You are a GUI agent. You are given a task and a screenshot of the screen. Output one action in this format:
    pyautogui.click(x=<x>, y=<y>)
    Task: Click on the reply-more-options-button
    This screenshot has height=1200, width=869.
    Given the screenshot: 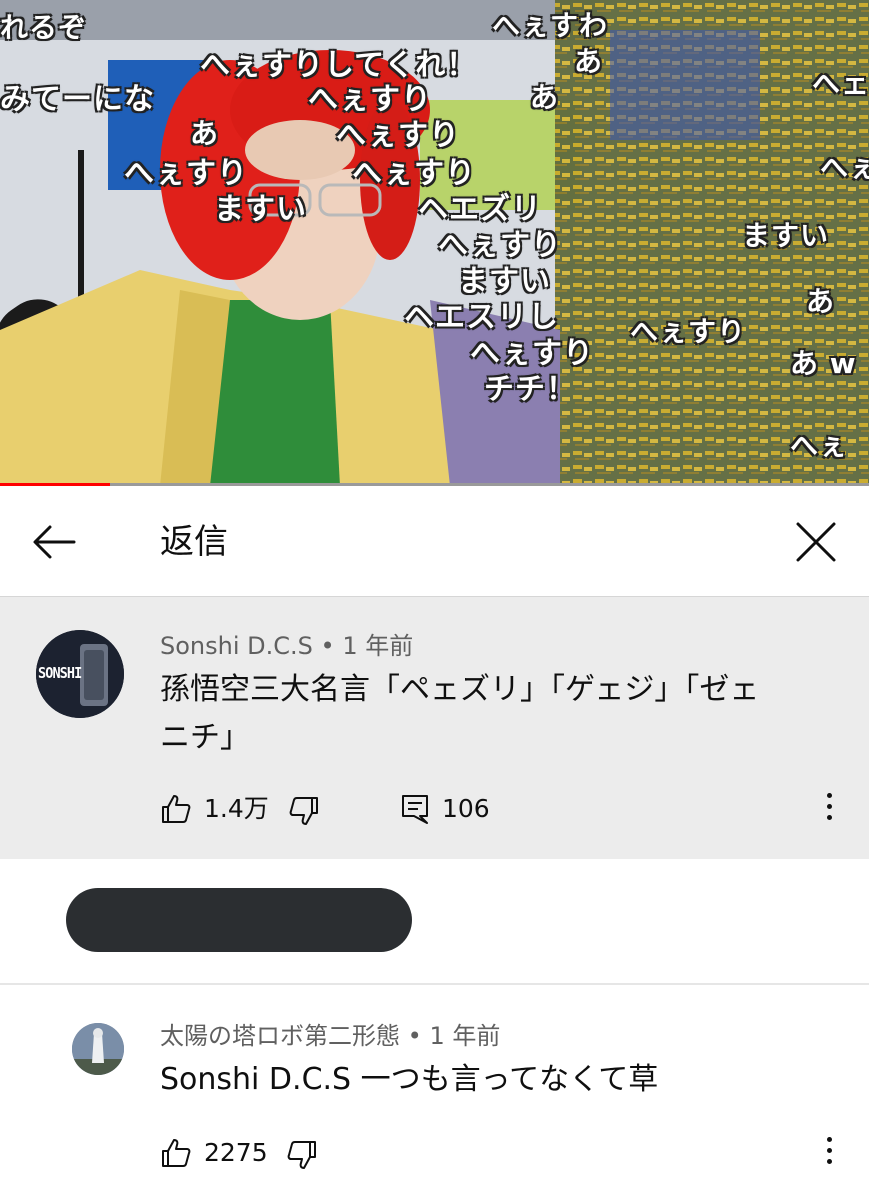 What is the action you would take?
    pyautogui.click(x=829, y=1153)
    